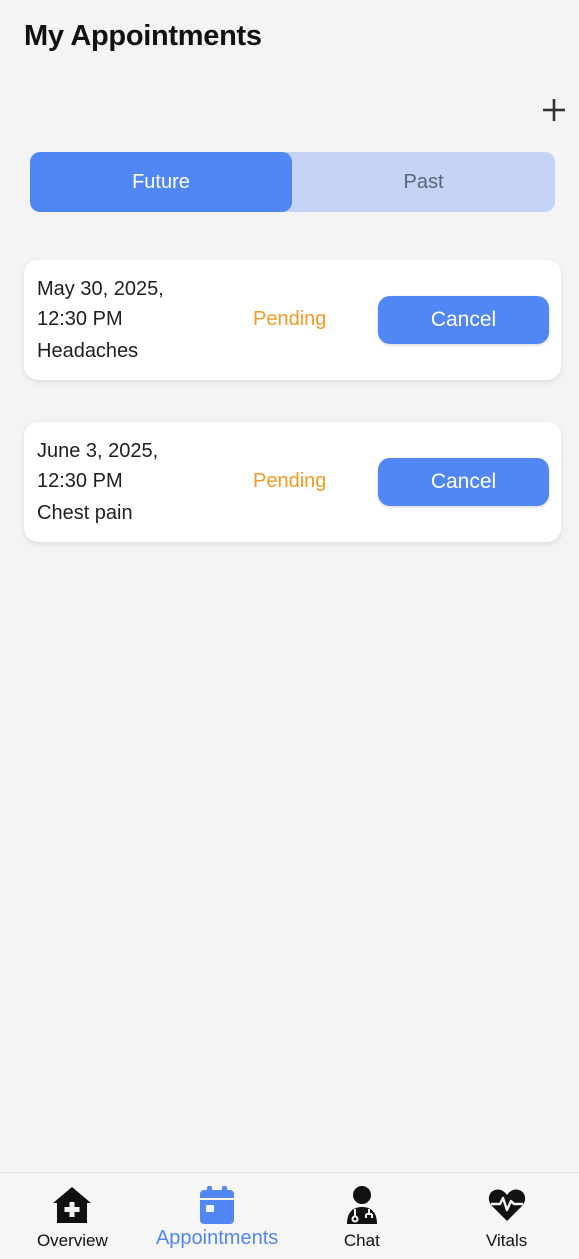  I want to click on nav-chat-label: Chat, so click(361, 1240).